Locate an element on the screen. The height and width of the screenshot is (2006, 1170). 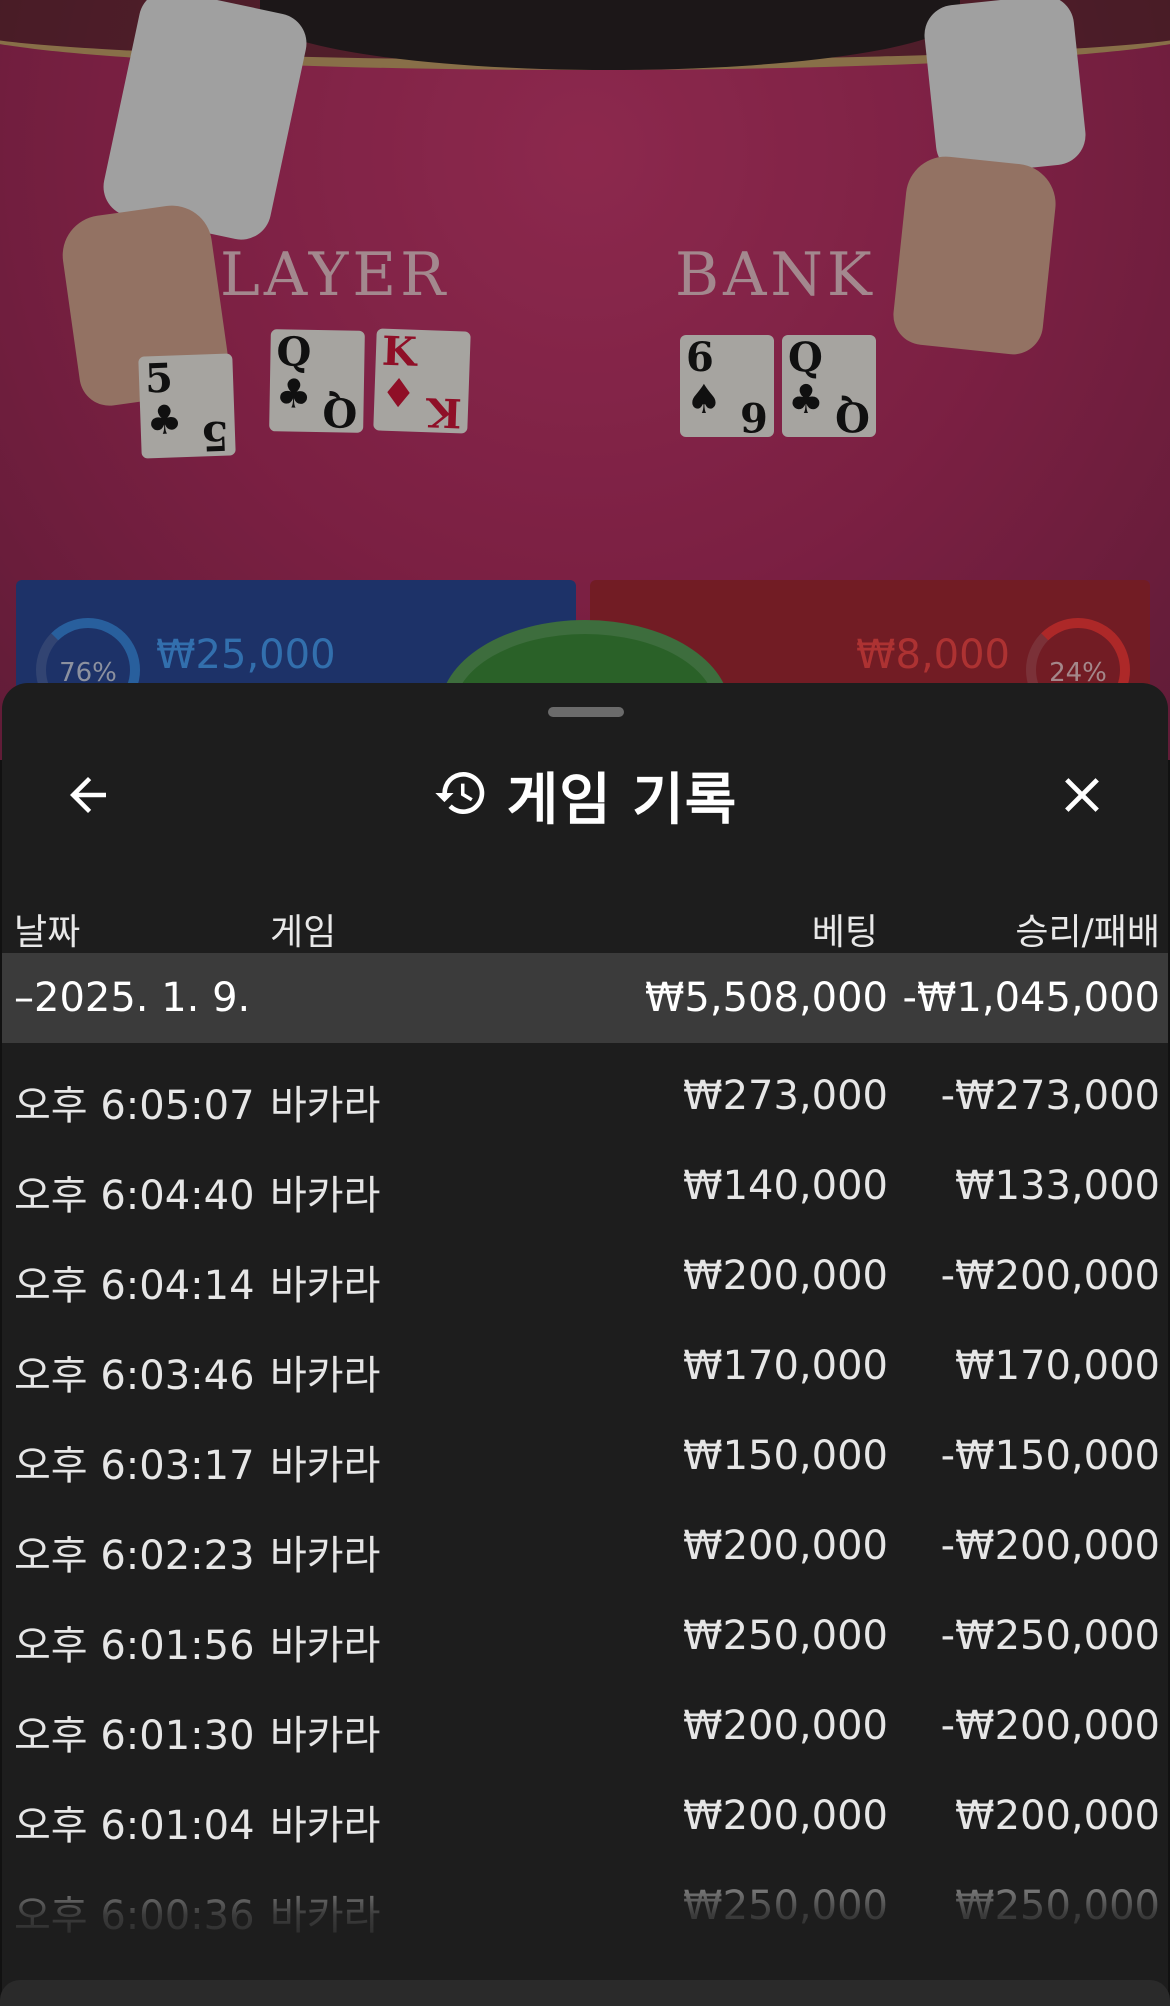
bottom-bar is located at coordinates (585, 1993).